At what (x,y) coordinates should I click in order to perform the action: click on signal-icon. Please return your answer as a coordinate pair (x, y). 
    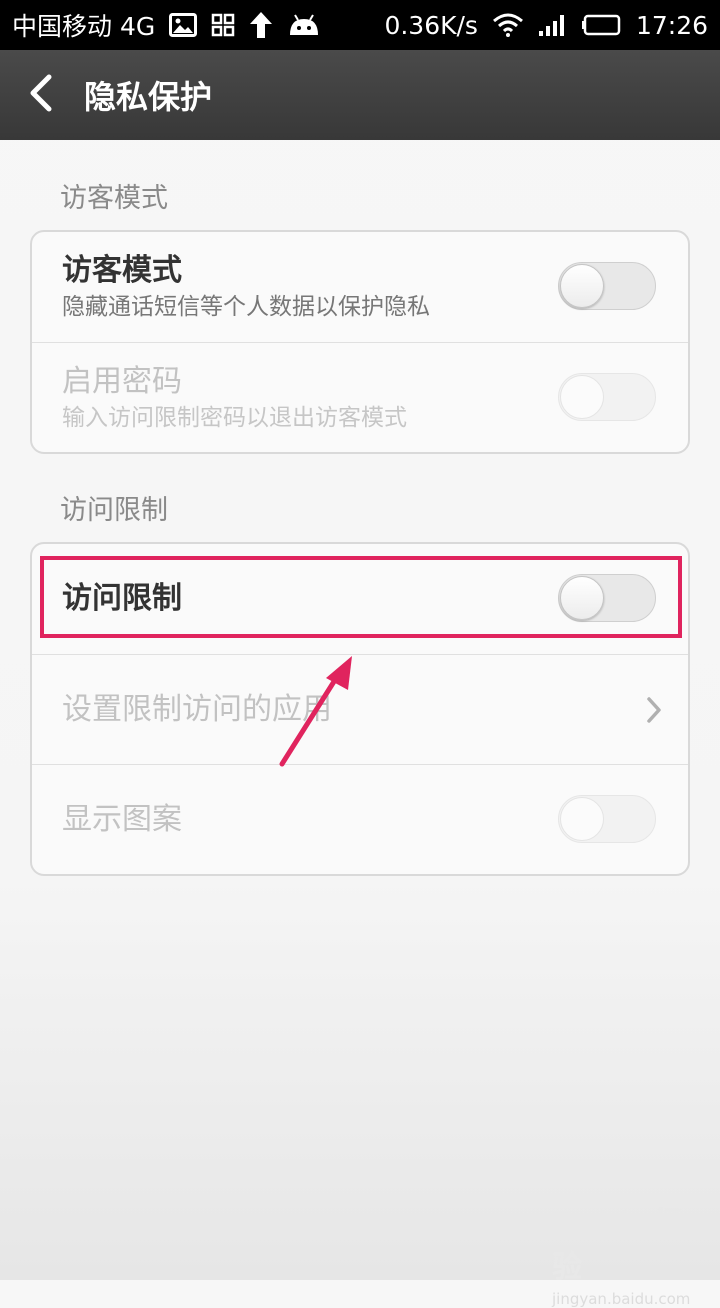
    Looking at the image, I should click on (553, 25).